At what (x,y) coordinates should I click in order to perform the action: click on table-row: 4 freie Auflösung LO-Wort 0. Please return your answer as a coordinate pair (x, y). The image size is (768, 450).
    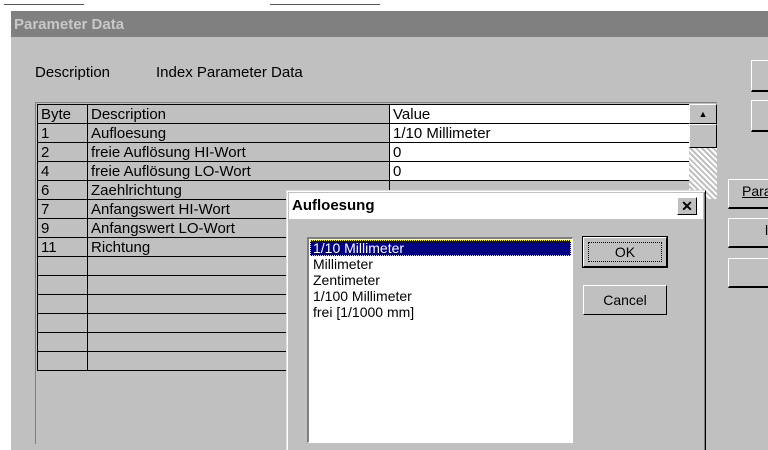
    Looking at the image, I should click on (377, 171).